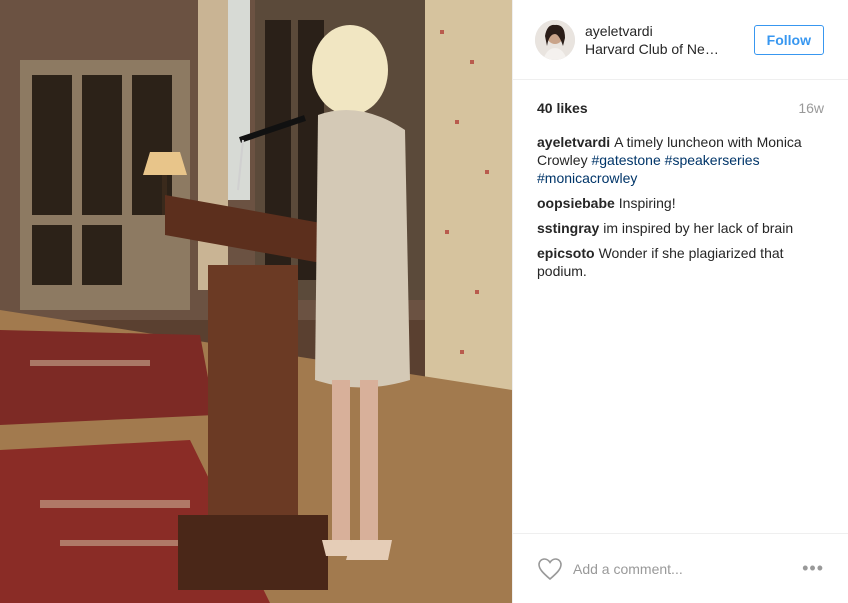 This screenshot has height=603, width=848. Describe the element at coordinates (680, 98) in the screenshot. I see `post-stats: 40 likes 16w` at that location.